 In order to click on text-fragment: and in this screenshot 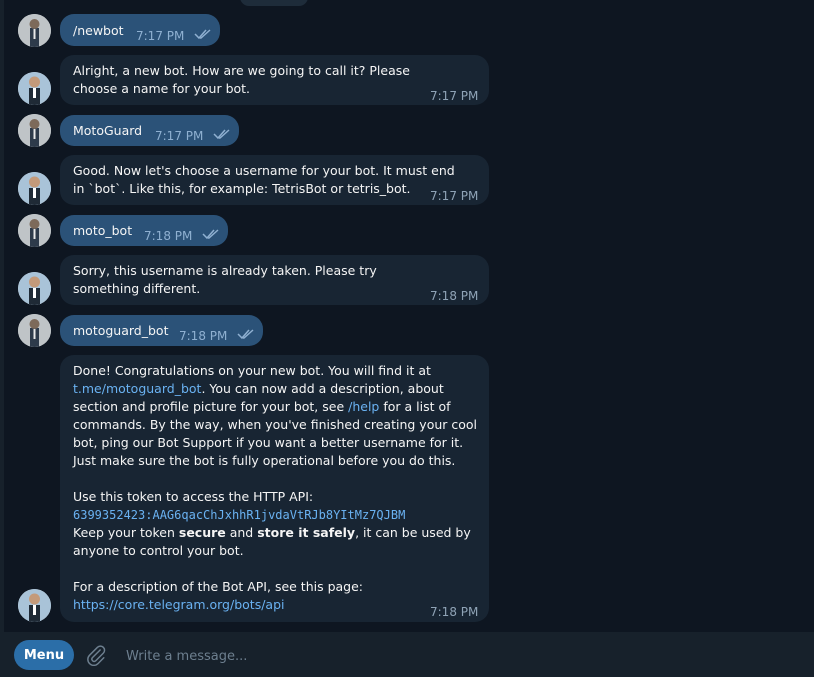, I will do `click(241, 532)`.